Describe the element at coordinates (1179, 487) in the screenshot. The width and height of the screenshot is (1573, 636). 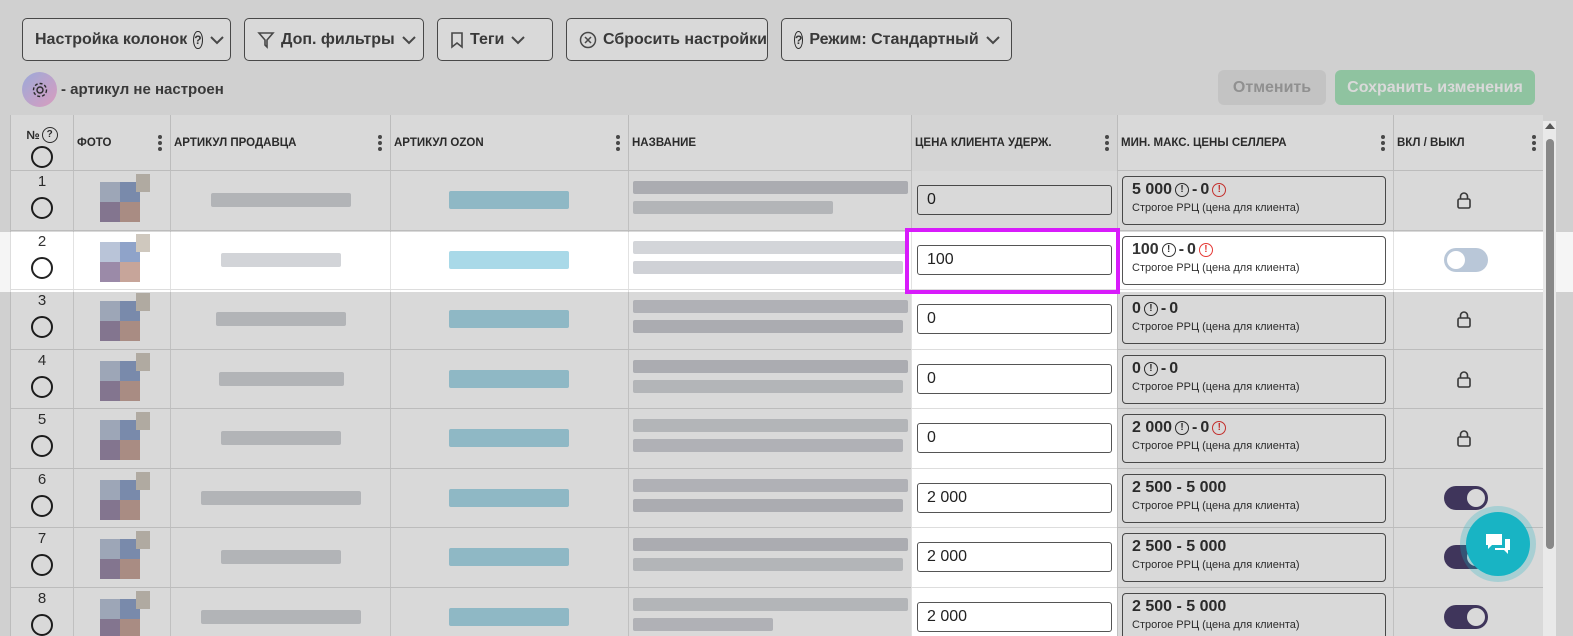
I see `min-max-range: 2 500 - 5 000` at that location.